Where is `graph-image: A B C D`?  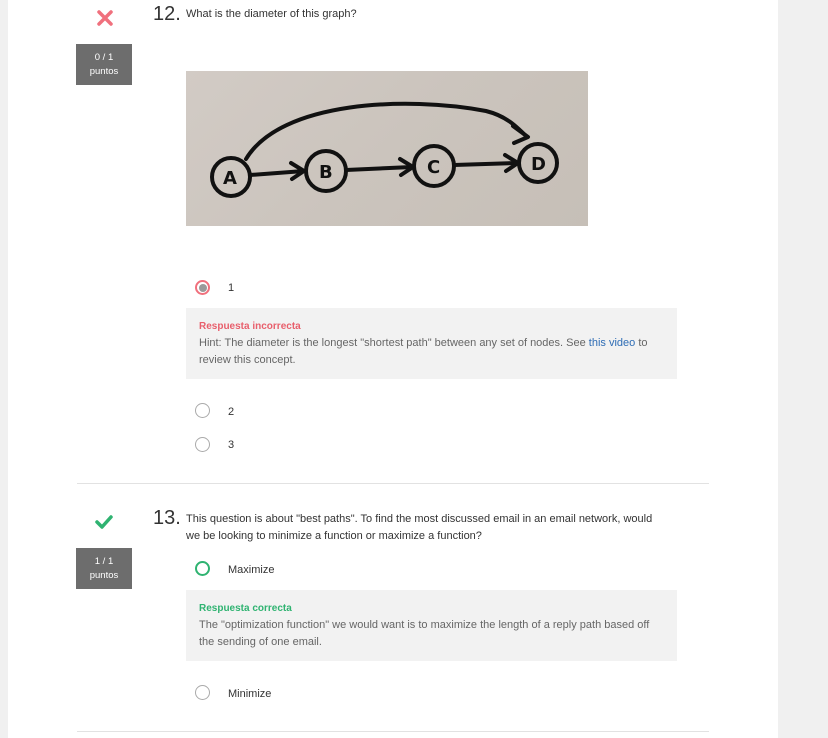 graph-image: A B C D is located at coordinates (387, 148).